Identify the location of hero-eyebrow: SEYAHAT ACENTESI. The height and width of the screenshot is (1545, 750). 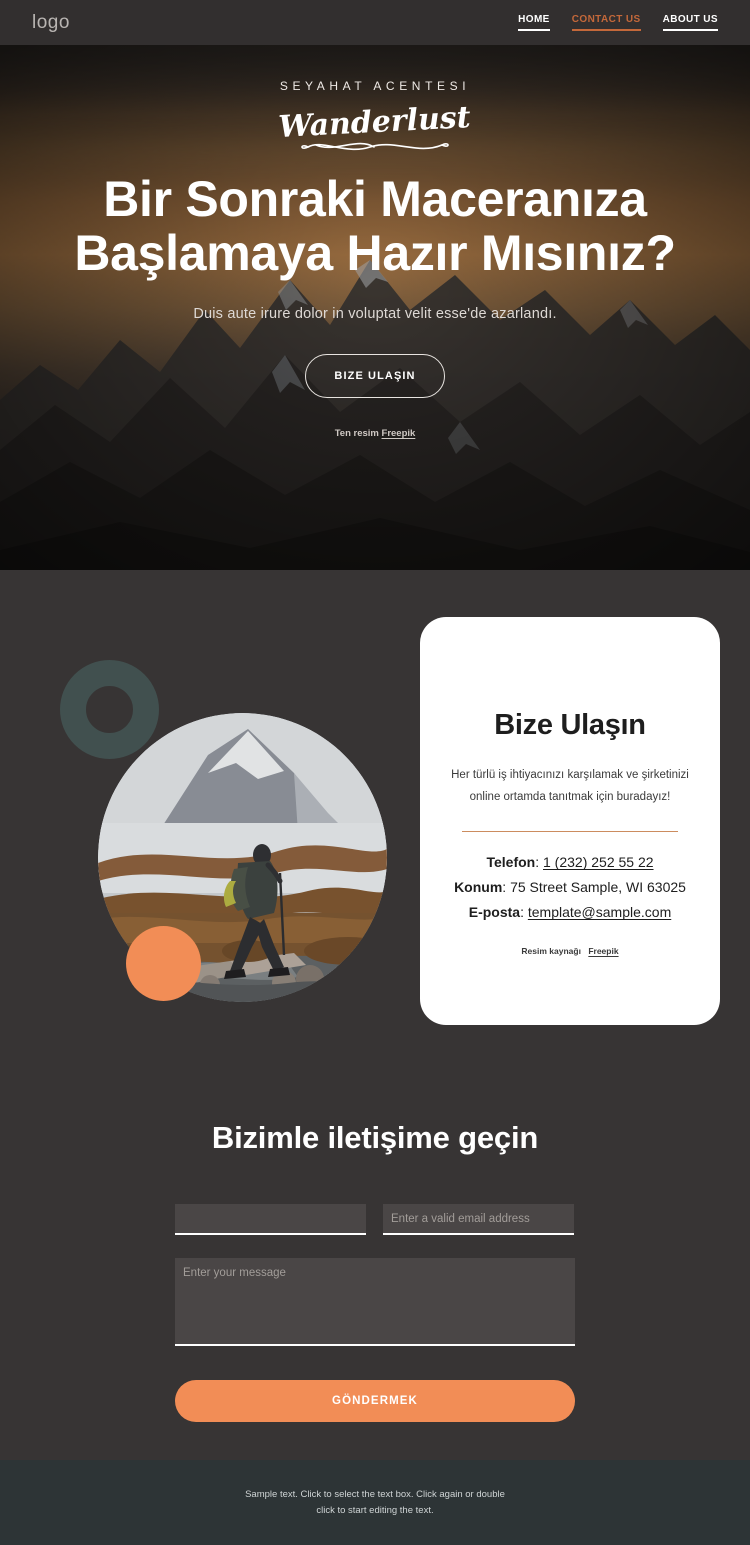
(375, 86).